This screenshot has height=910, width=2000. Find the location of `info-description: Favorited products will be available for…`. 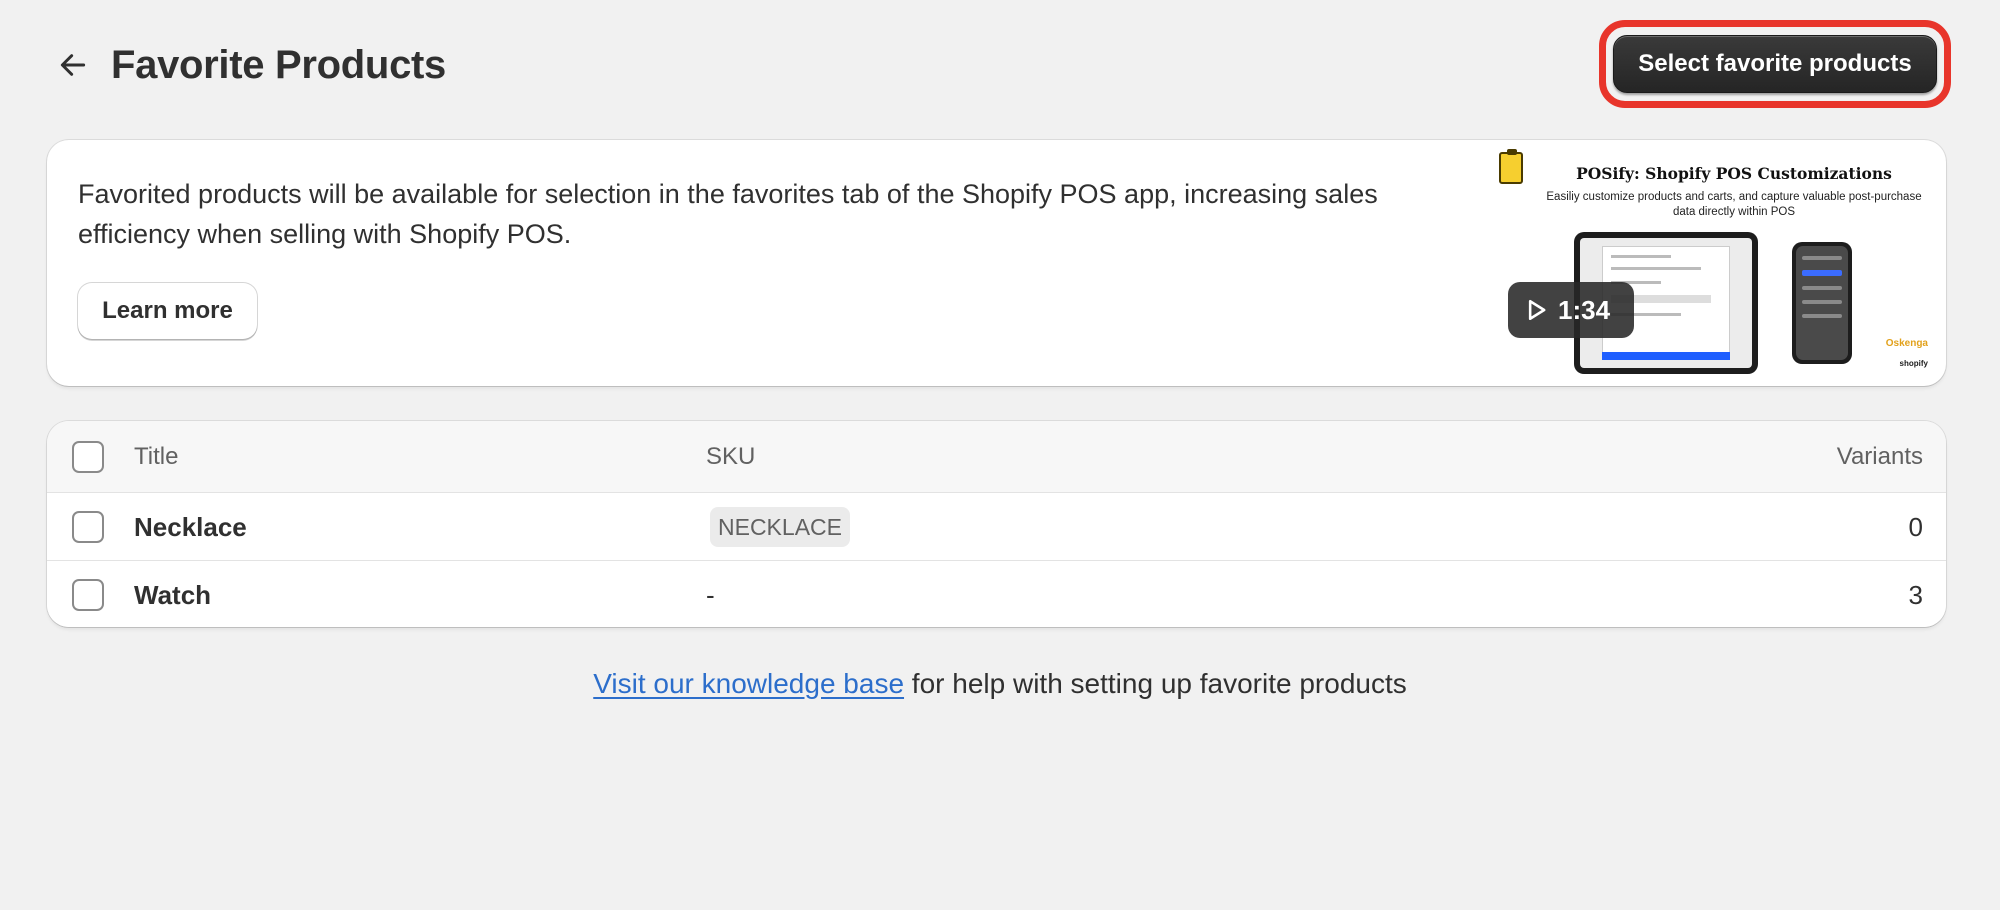

info-description: Favorited products will be available for… is located at coordinates (728, 214).